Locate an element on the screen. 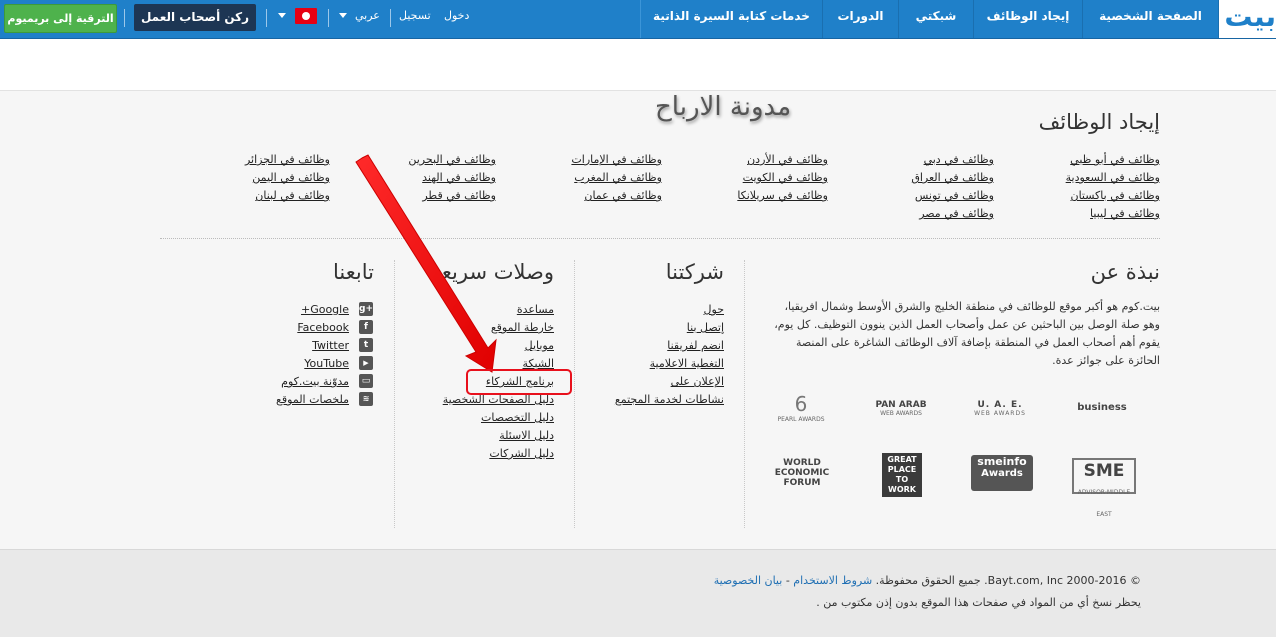 This screenshot has height=637, width=1276. privacy-link: بيان الخصوصية is located at coordinates (748, 580).